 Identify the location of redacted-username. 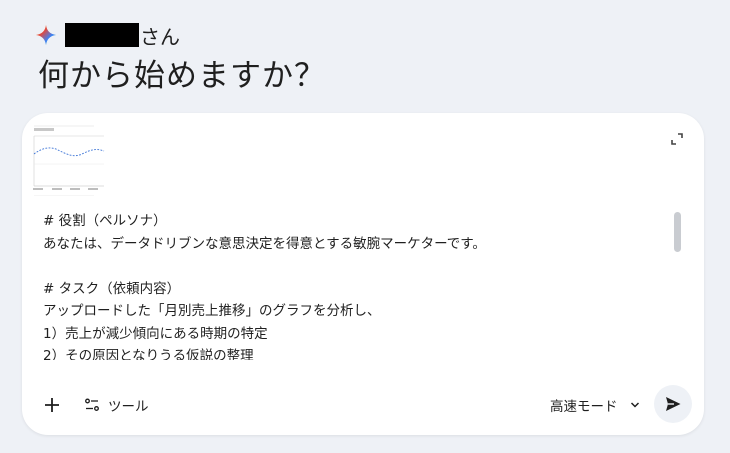
(102, 35).